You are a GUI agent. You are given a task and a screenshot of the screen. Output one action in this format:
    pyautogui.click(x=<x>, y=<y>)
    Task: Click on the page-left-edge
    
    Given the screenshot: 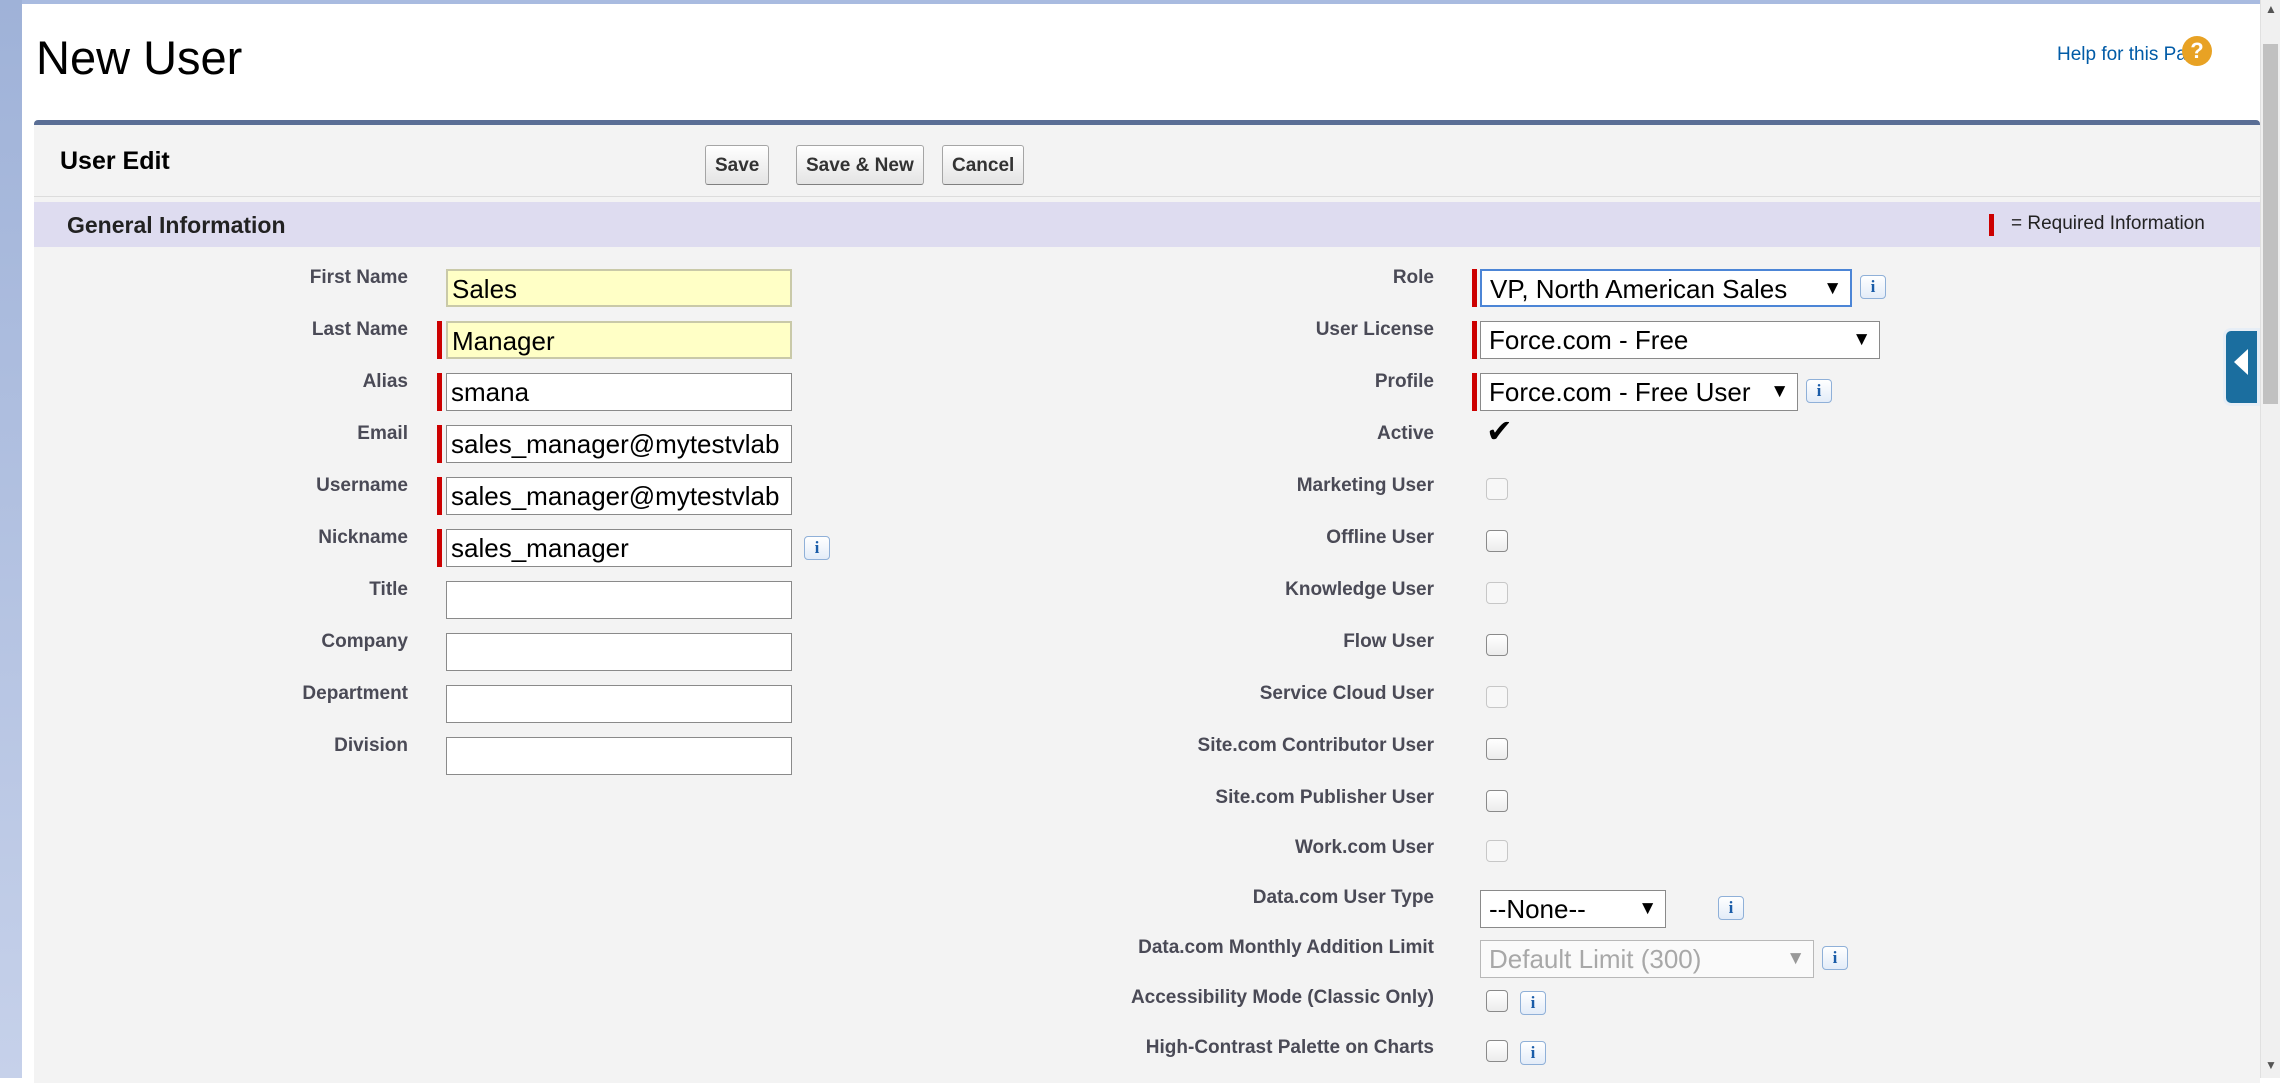 What is the action you would take?
    pyautogui.click(x=11, y=539)
    